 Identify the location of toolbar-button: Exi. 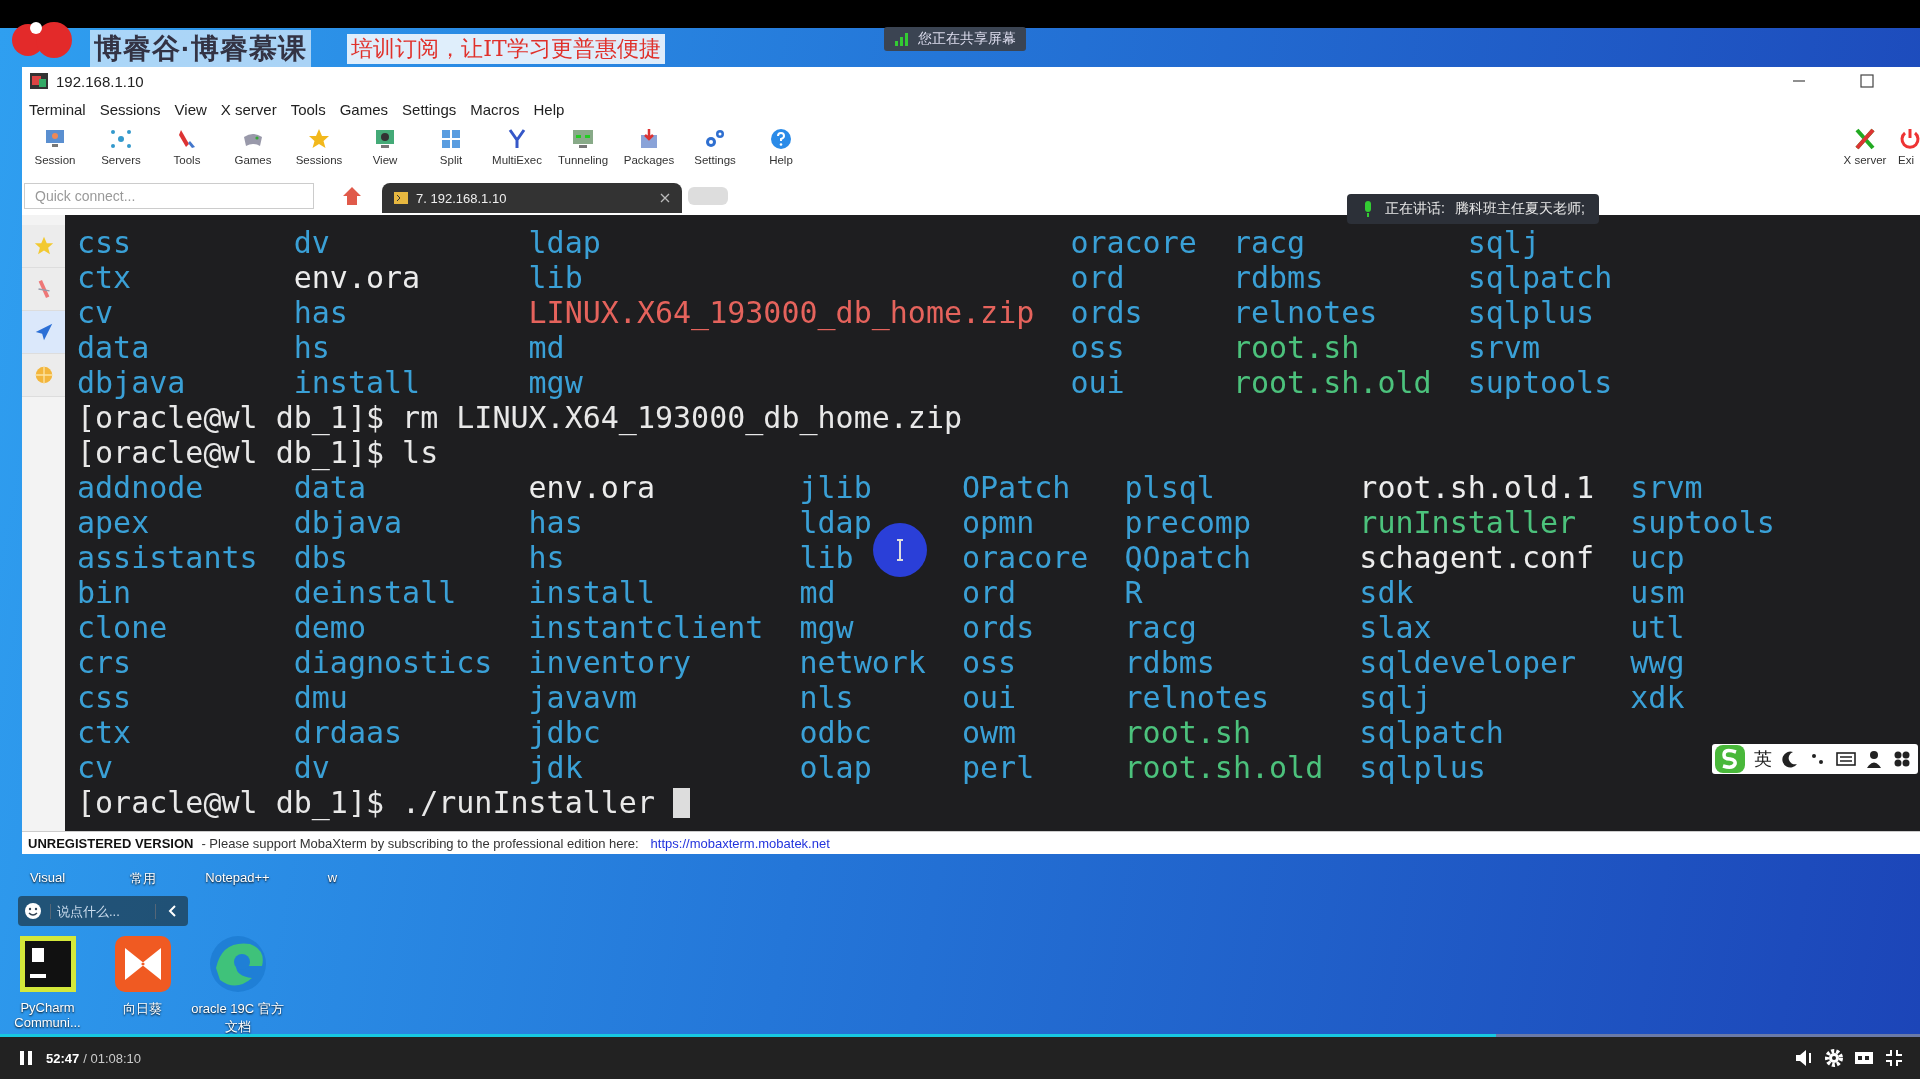
(1909, 146).